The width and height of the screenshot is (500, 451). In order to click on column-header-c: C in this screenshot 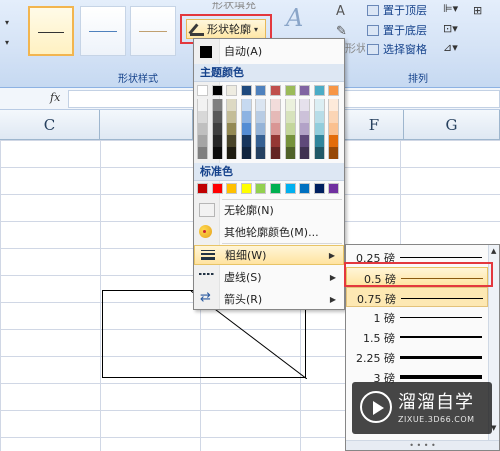, I will do `click(50, 125)`.